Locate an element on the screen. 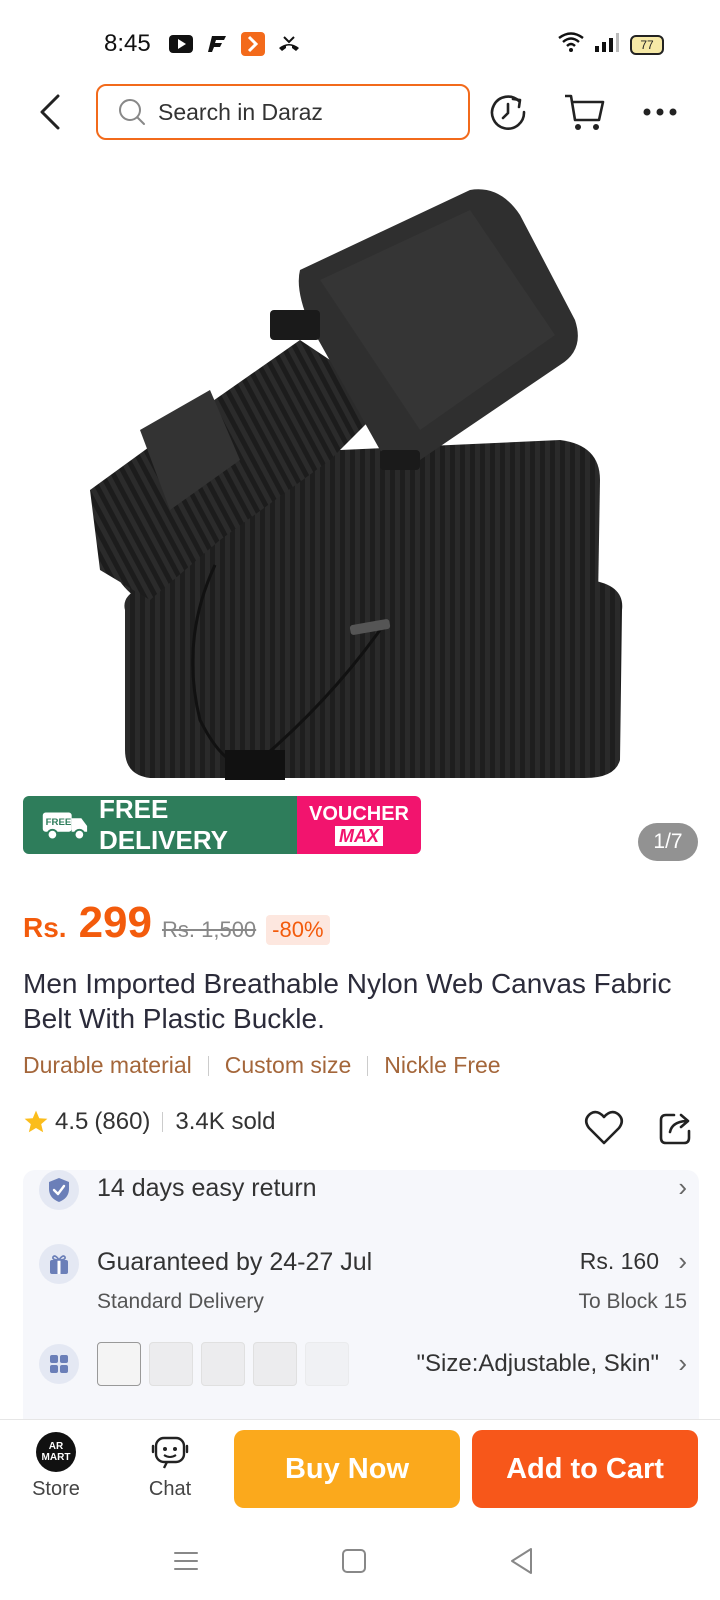  history-icon is located at coordinates (508, 112).